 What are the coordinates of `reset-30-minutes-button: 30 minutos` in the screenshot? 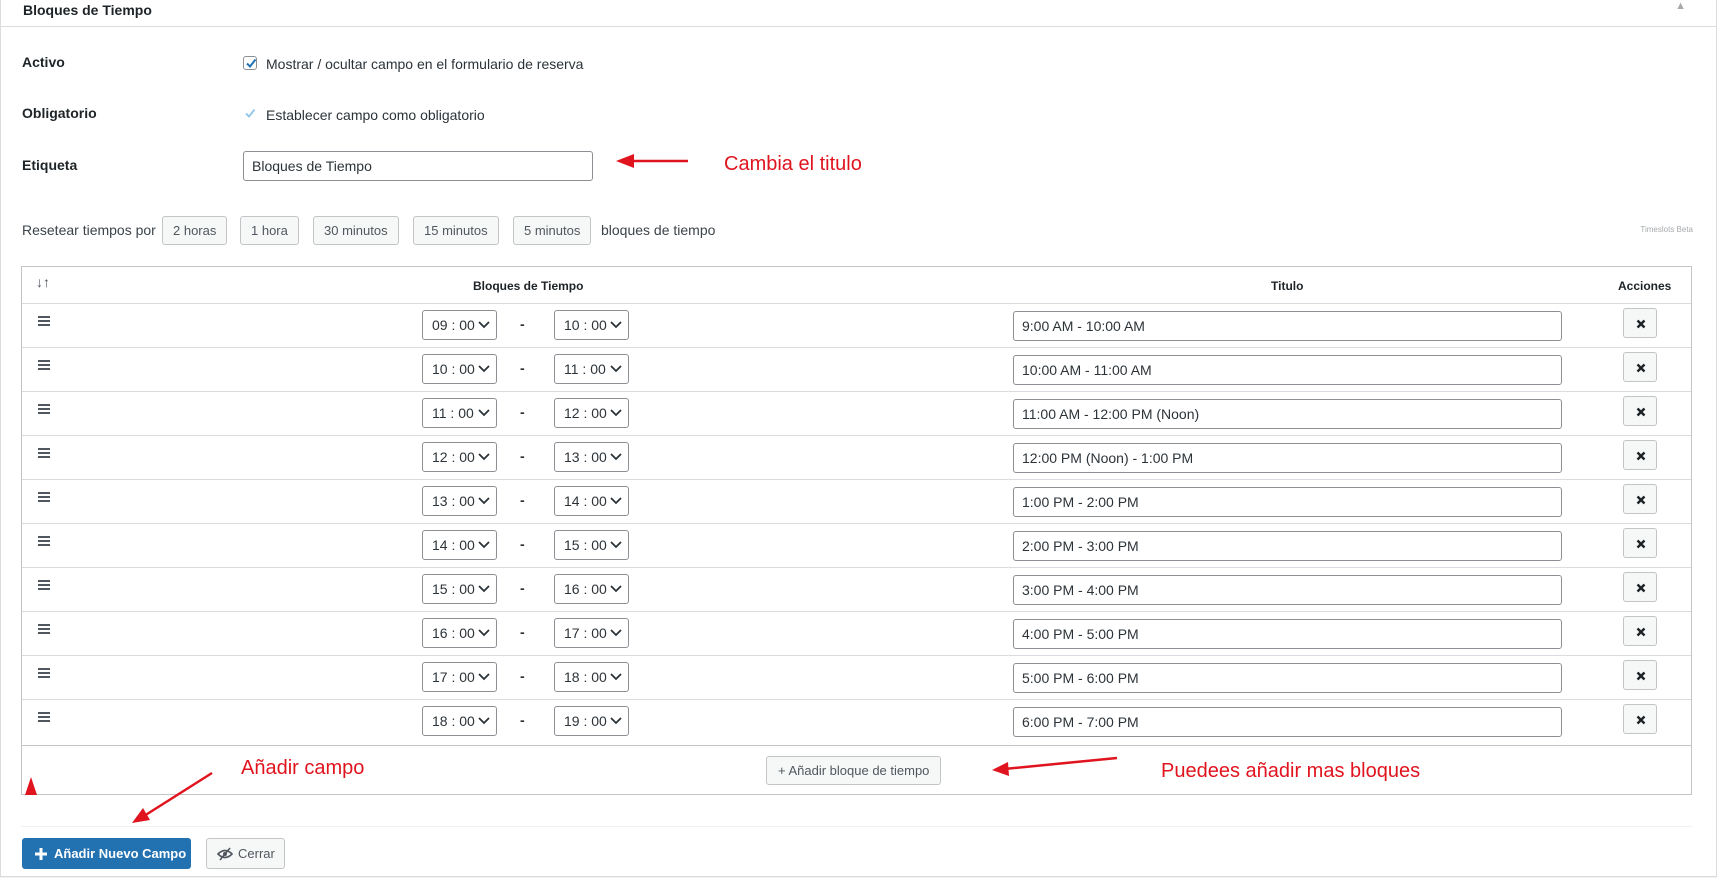 It's located at (356, 230).